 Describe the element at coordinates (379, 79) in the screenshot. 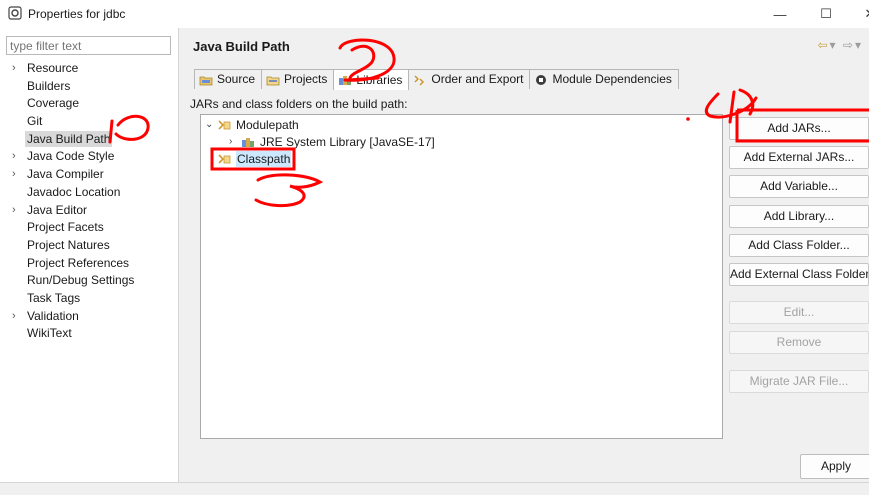

I see `tab-libraries-label: Libraries` at that location.